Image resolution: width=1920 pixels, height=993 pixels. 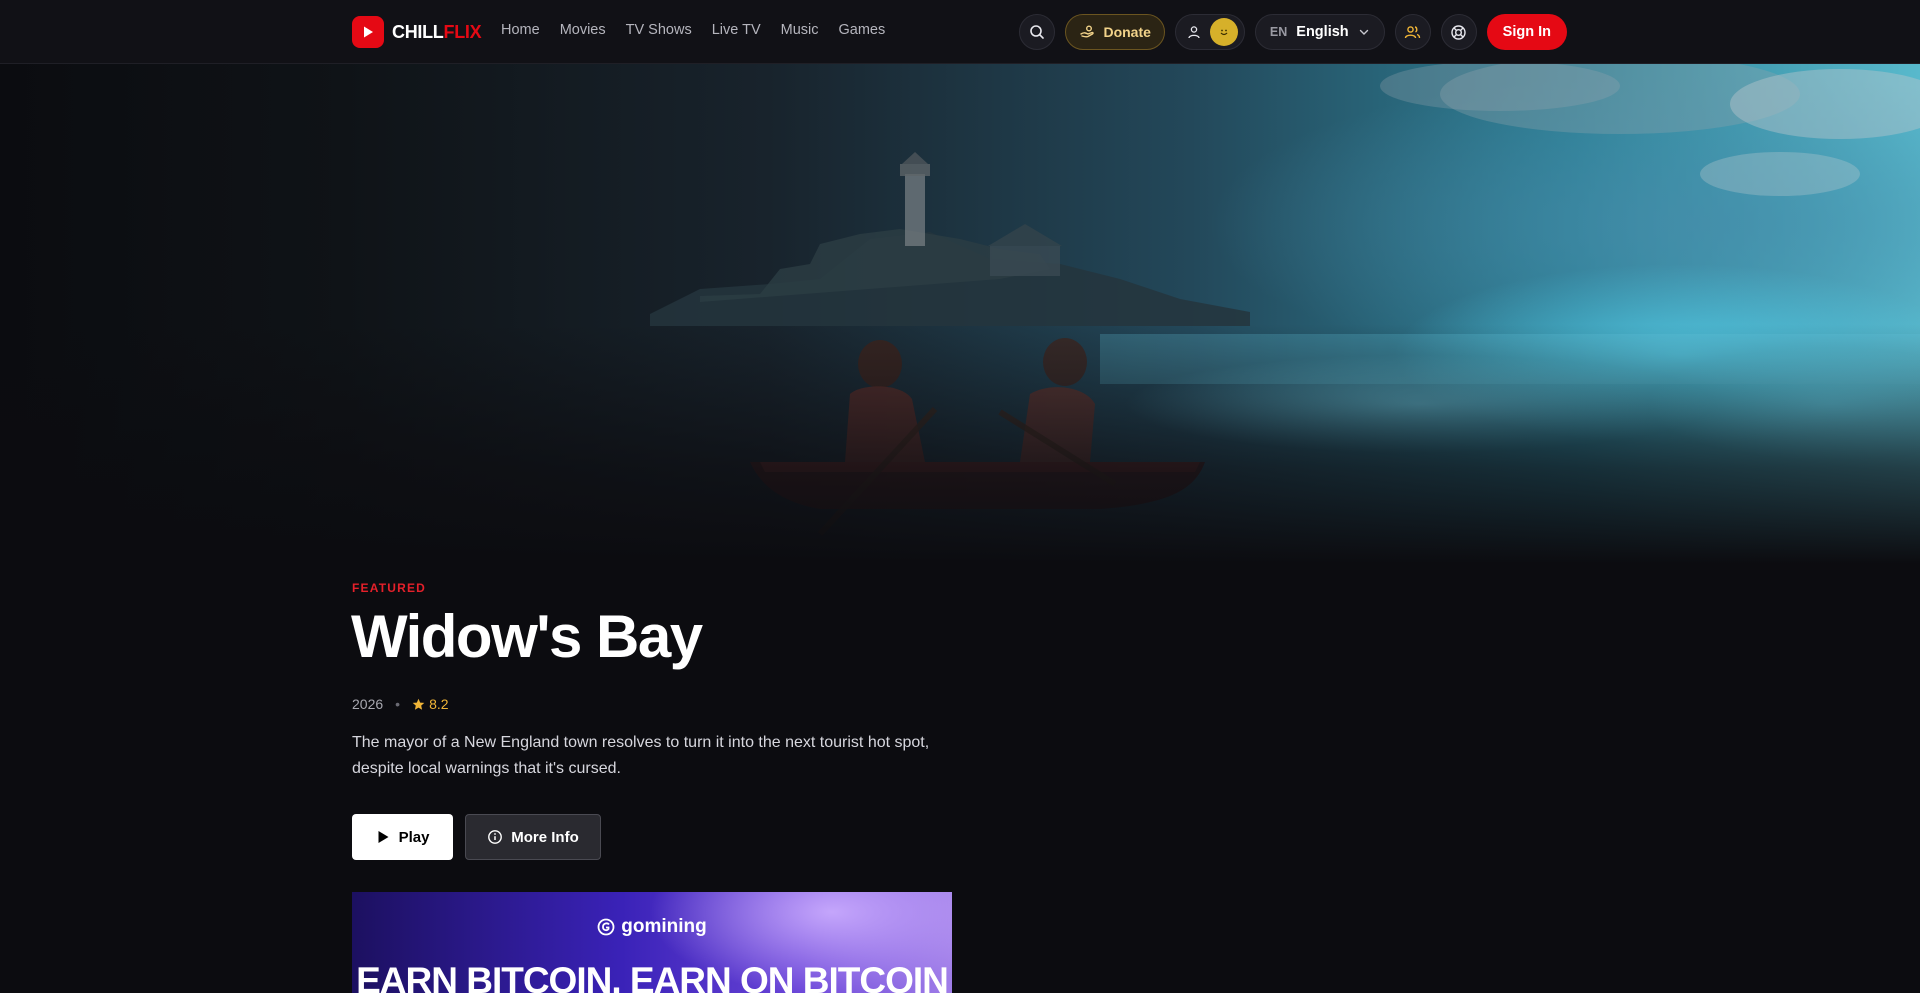 I want to click on ad-brand: gomining, so click(x=652, y=927).